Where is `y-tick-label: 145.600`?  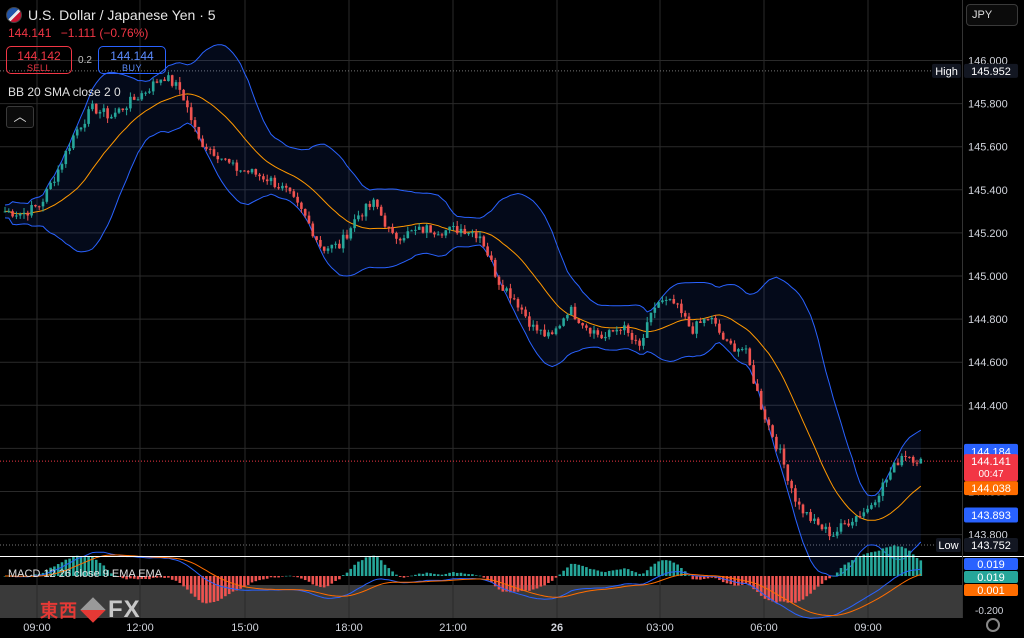
y-tick-label: 145.600 is located at coordinates (988, 148).